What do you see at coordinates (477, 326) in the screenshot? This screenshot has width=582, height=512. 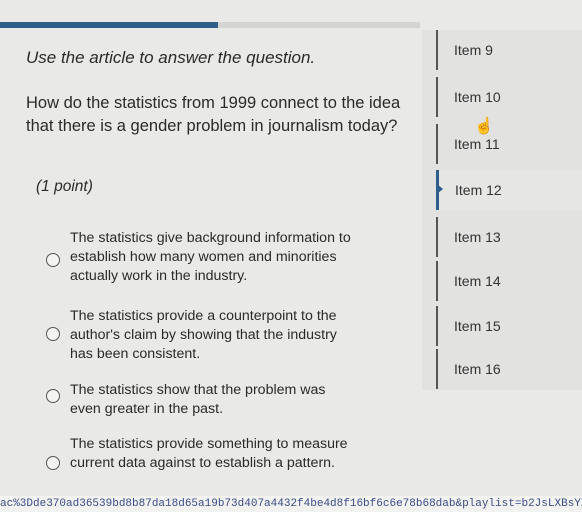 I see `item-label: Item 15` at bounding box center [477, 326].